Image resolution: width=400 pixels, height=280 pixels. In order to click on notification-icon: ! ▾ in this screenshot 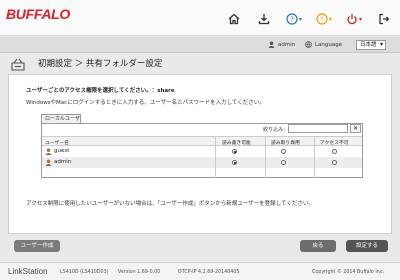, I will do `click(324, 19)`.